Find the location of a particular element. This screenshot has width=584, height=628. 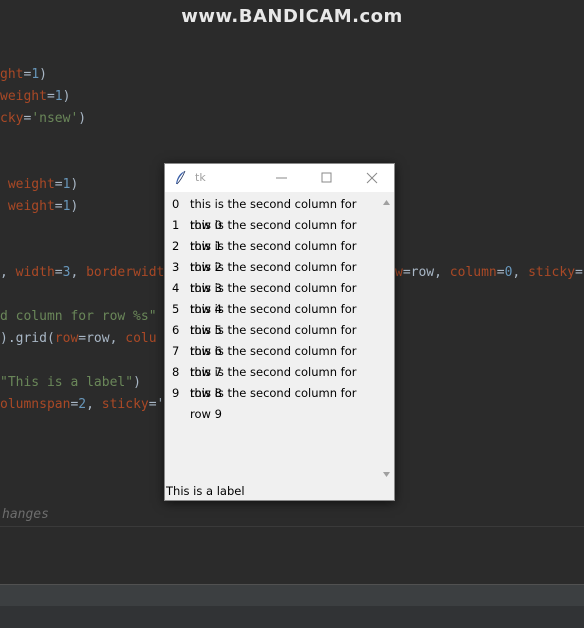

table-row: 3 this is the second column for row 3 is located at coordinates (271, 276).